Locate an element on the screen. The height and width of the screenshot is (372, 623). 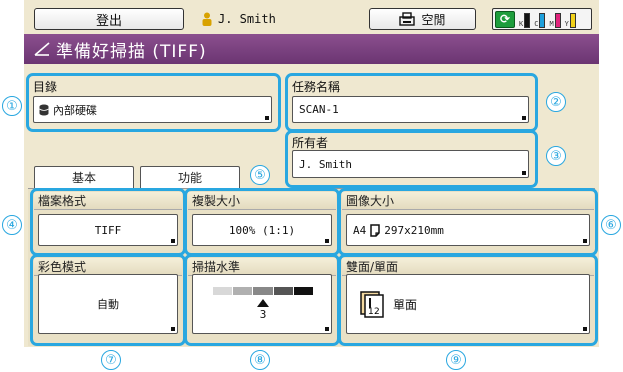
tab-basic: 基本 is located at coordinates (84, 177).